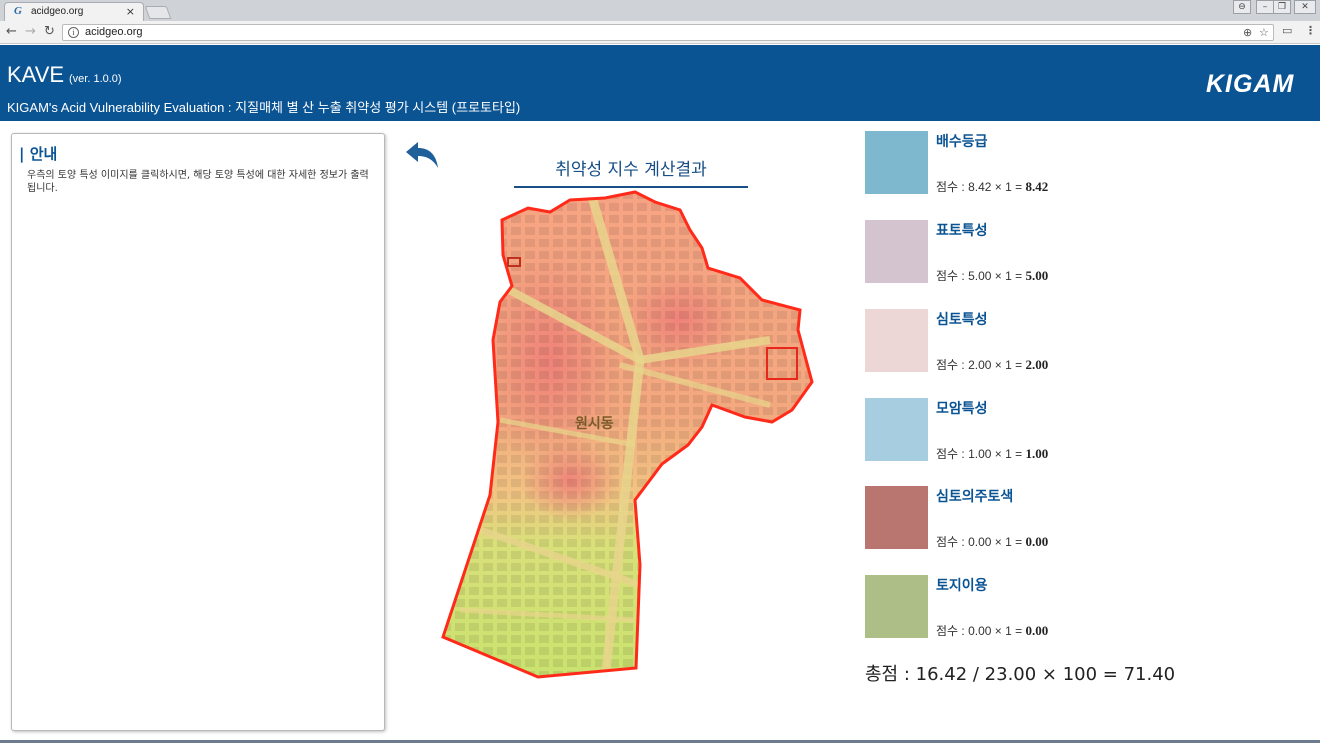 This screenshot has width=1320, height=743. Describe the element at coordinates (57, 11) in the screenshot. I see `tab-title: acidgeo.org` at that location.